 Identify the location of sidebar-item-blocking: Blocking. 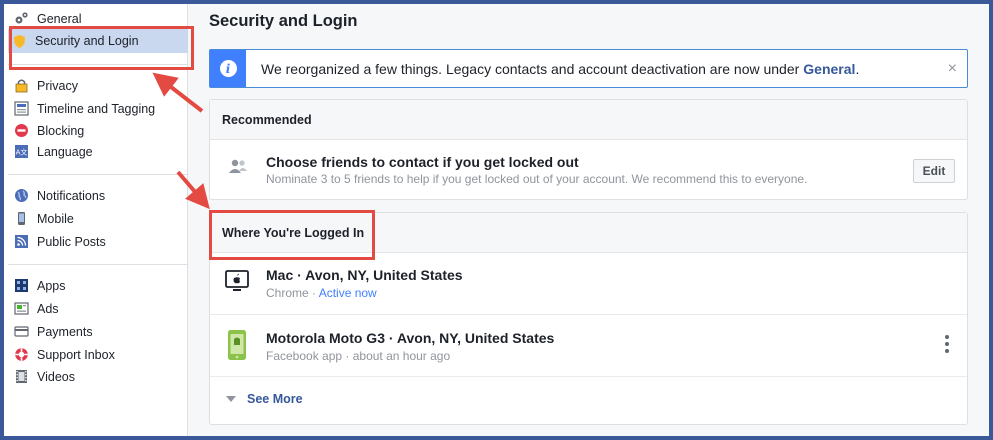
(98, 130).